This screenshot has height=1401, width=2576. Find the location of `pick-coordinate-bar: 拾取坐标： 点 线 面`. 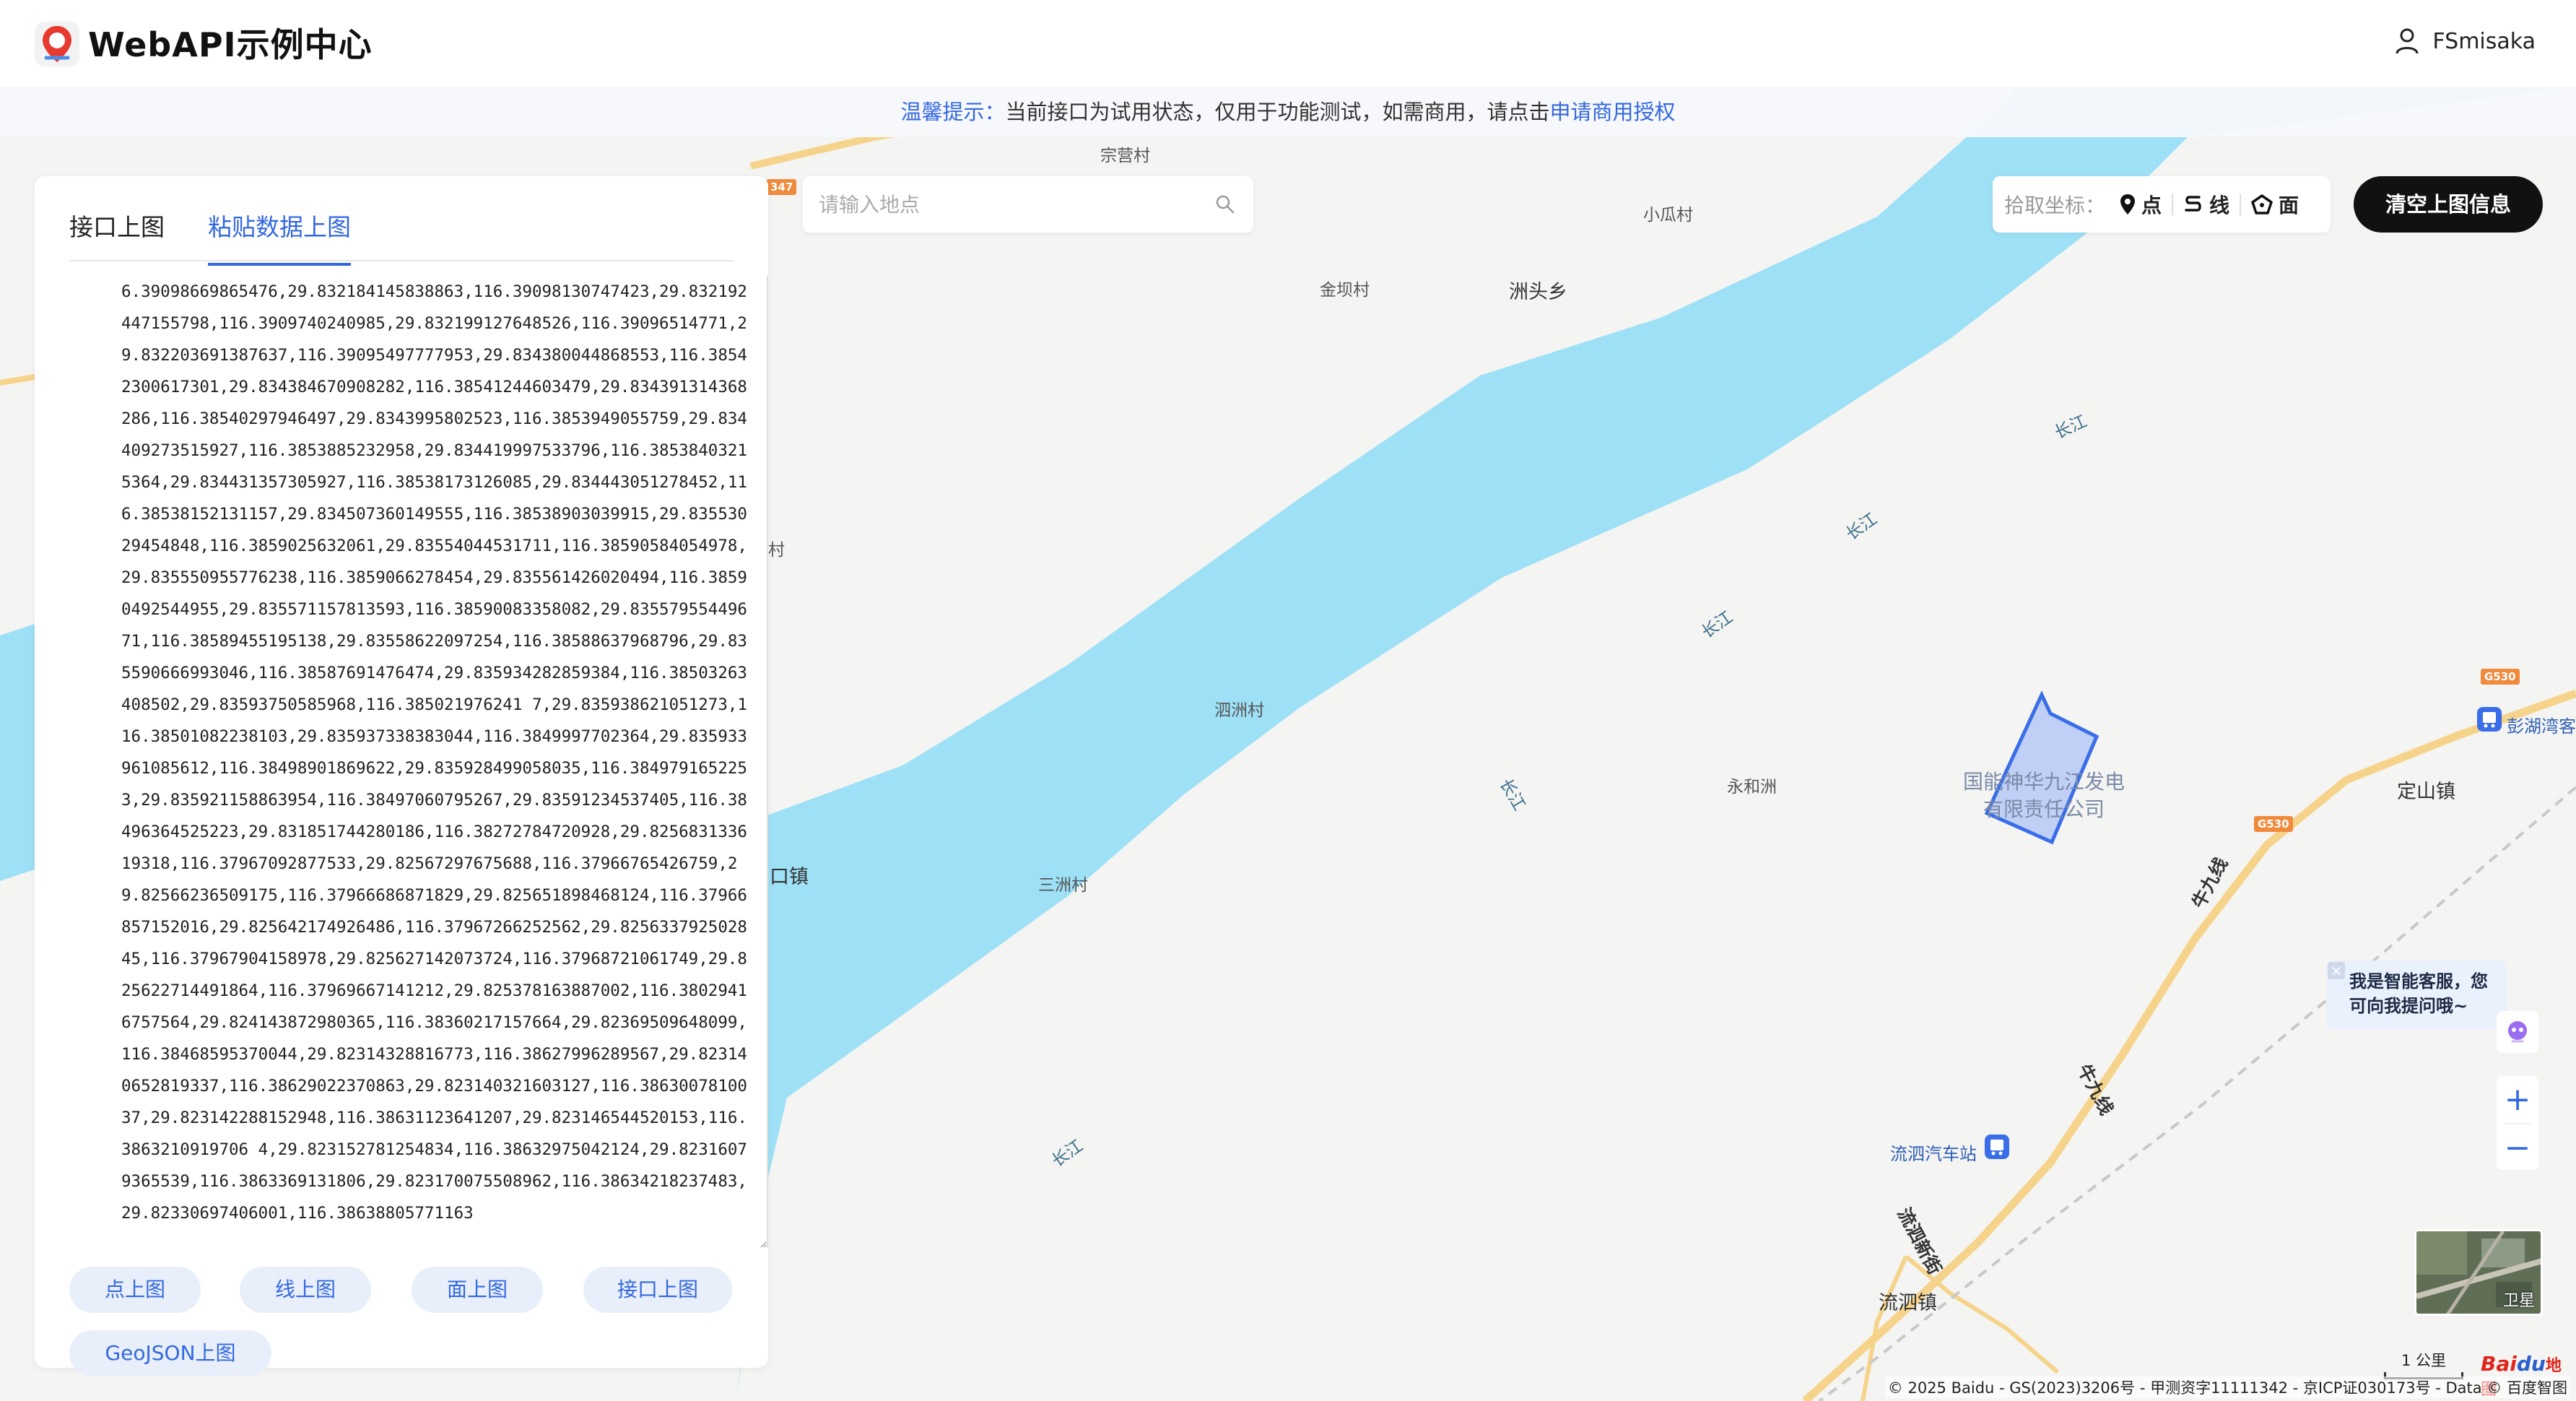

pick-coordinate-bar: 拾取坐标： 点 线 面 is located at coordinates (2162, 204).